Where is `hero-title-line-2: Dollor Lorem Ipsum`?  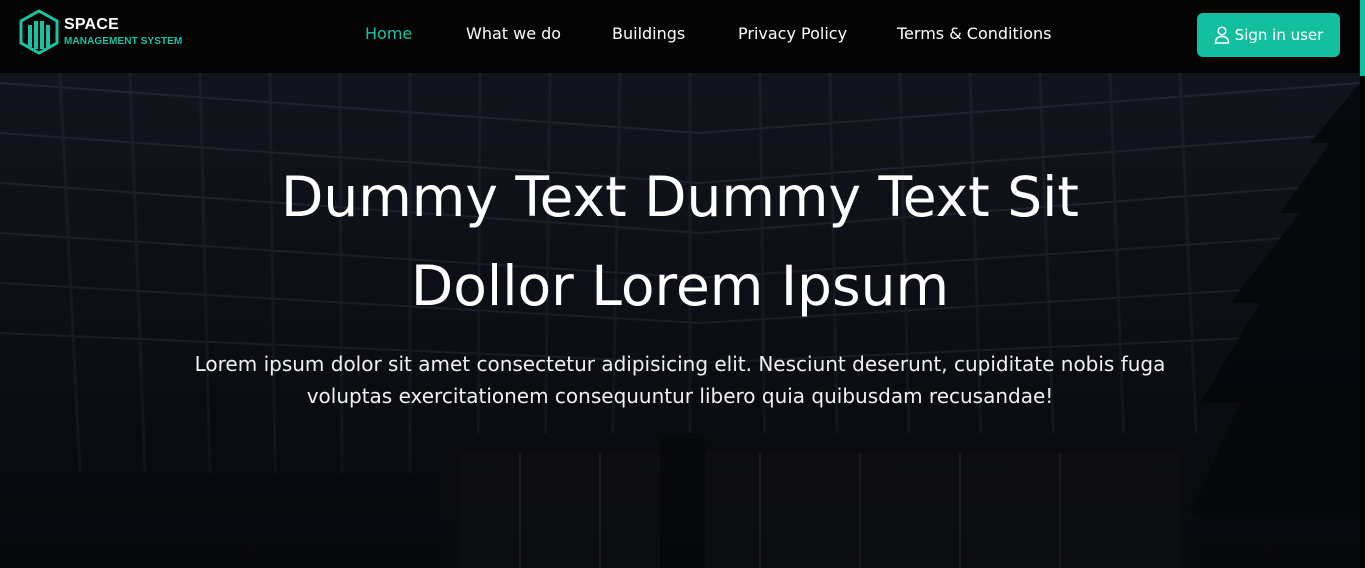 hero-title-line-2: Dollor Lorem Ipsum is located at coordinates (680, 286).